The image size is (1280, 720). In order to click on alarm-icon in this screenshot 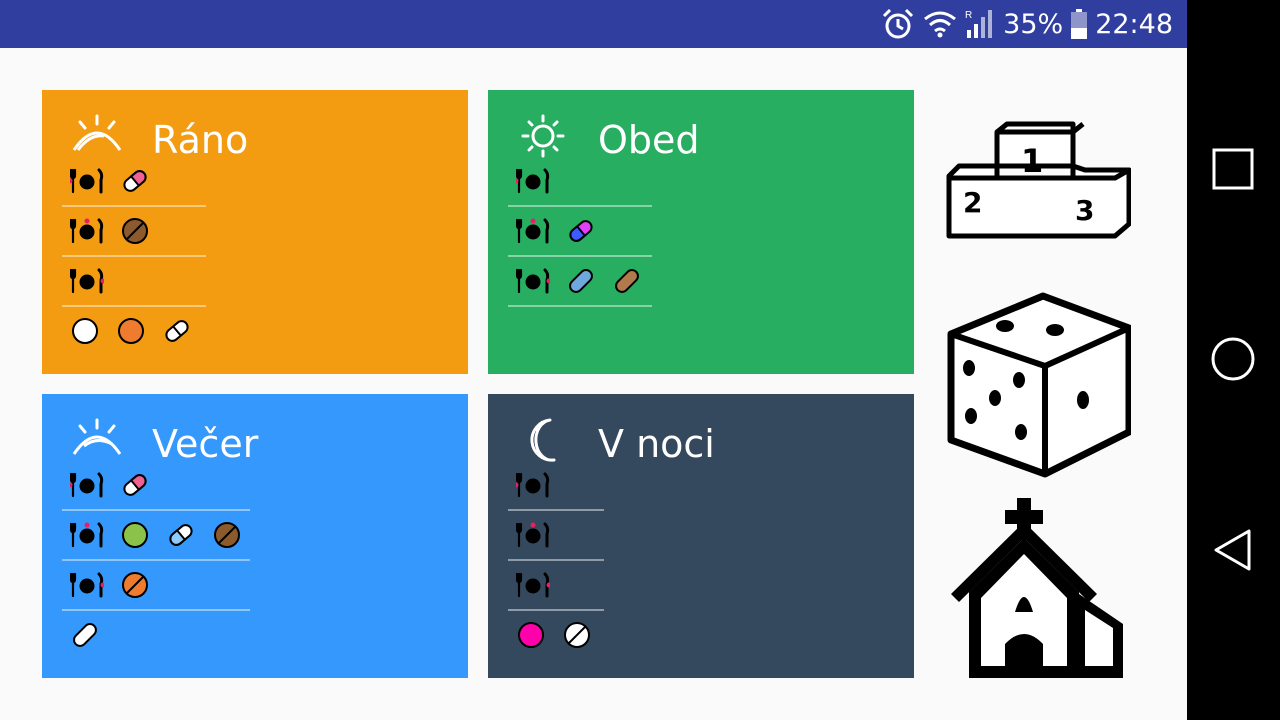, I will do `click(898, 23)`.